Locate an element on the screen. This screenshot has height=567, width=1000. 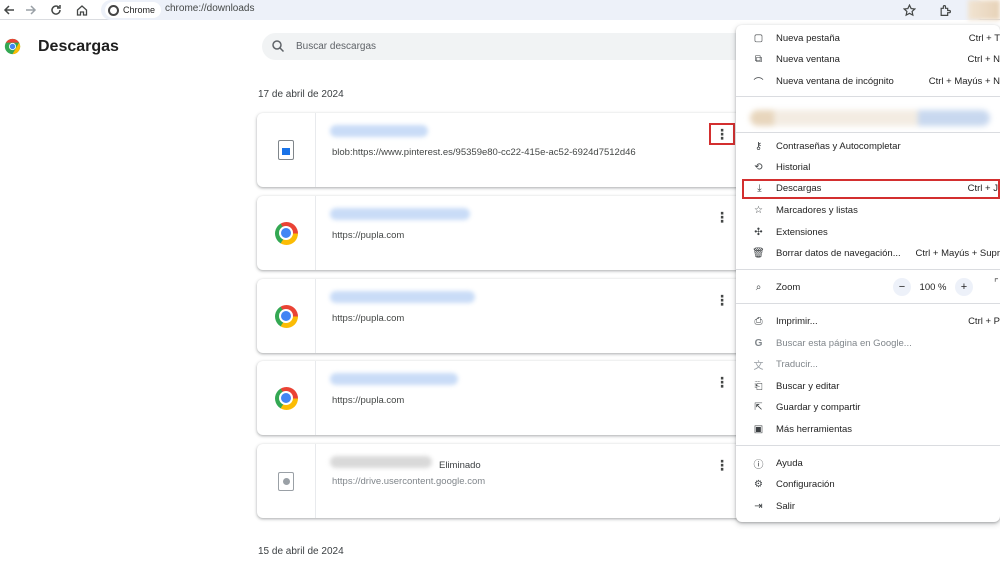
zoom-value: 100 % is located at coordinates (933, 287).